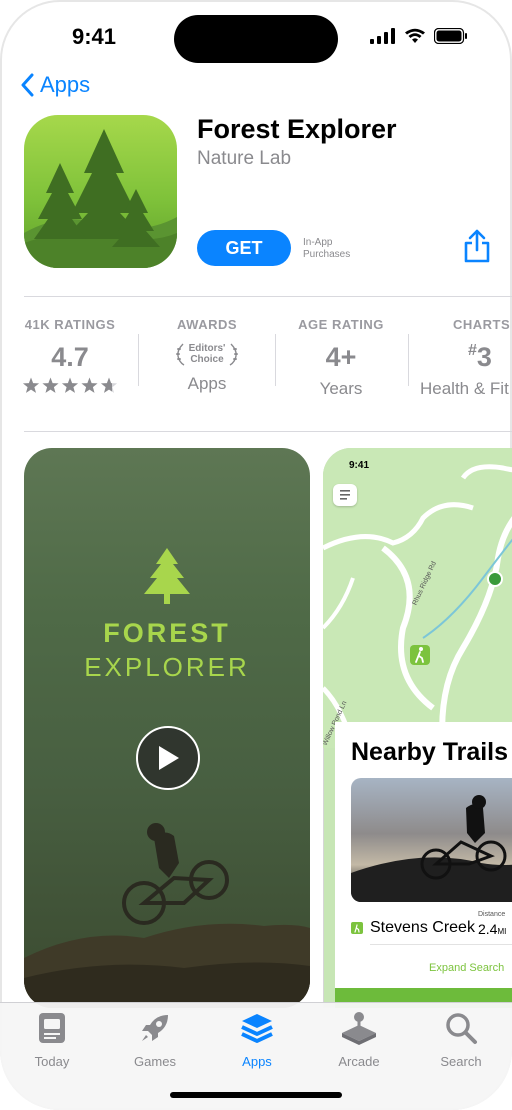 The image size is (512, 1110). Describe the element at coordinates (52, 1028) in the screenshot. I see `today-icon` at that location.